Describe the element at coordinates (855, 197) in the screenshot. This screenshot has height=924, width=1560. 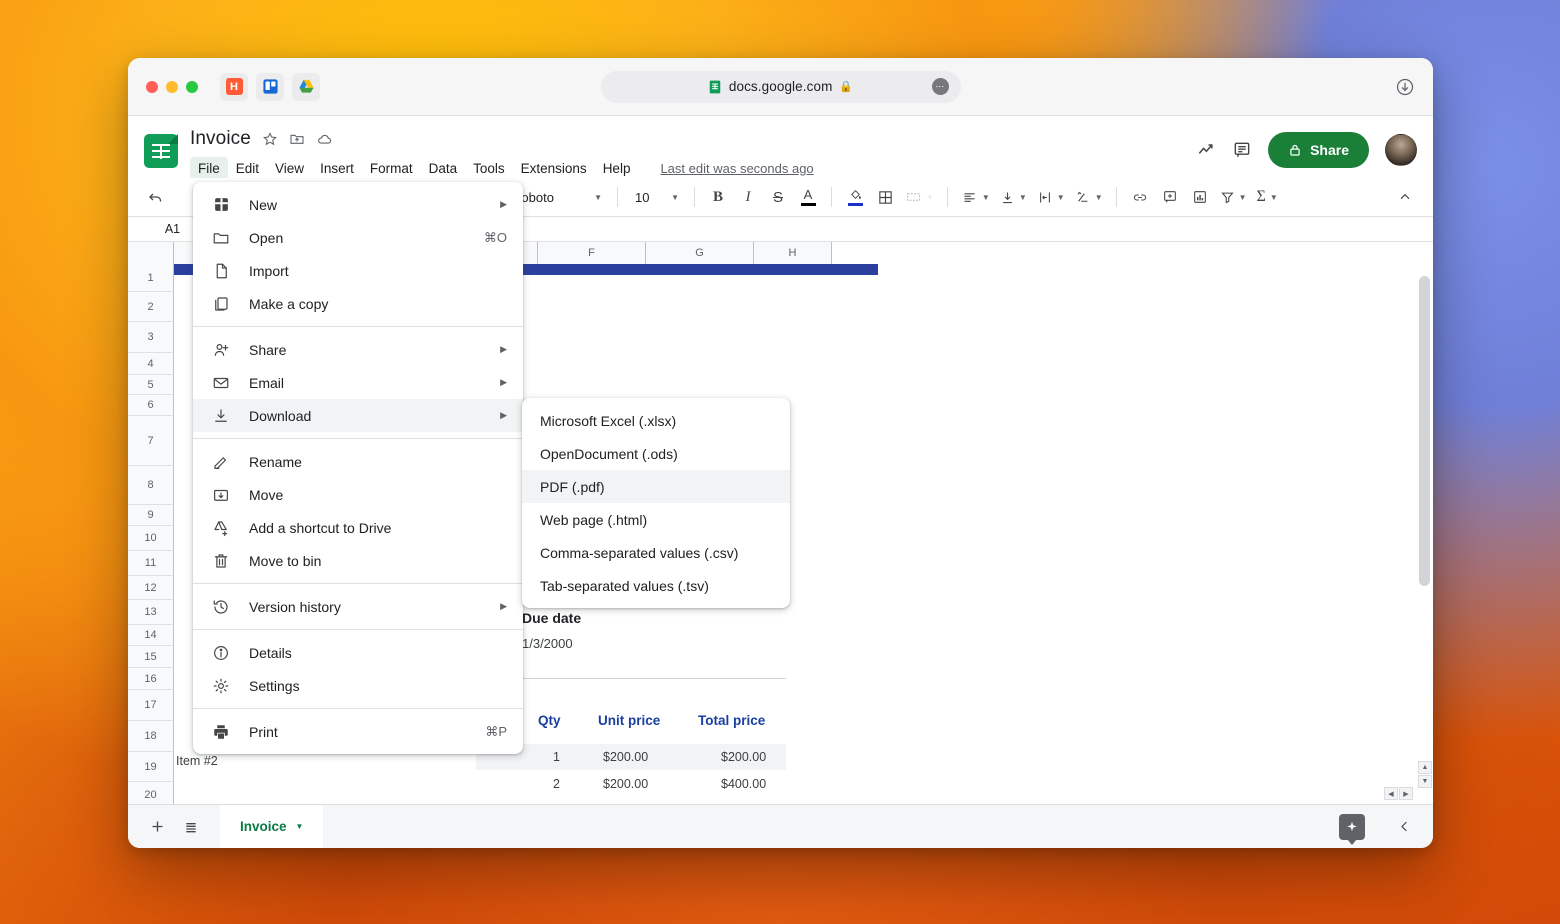
I see `fill-color-icon` at that location.